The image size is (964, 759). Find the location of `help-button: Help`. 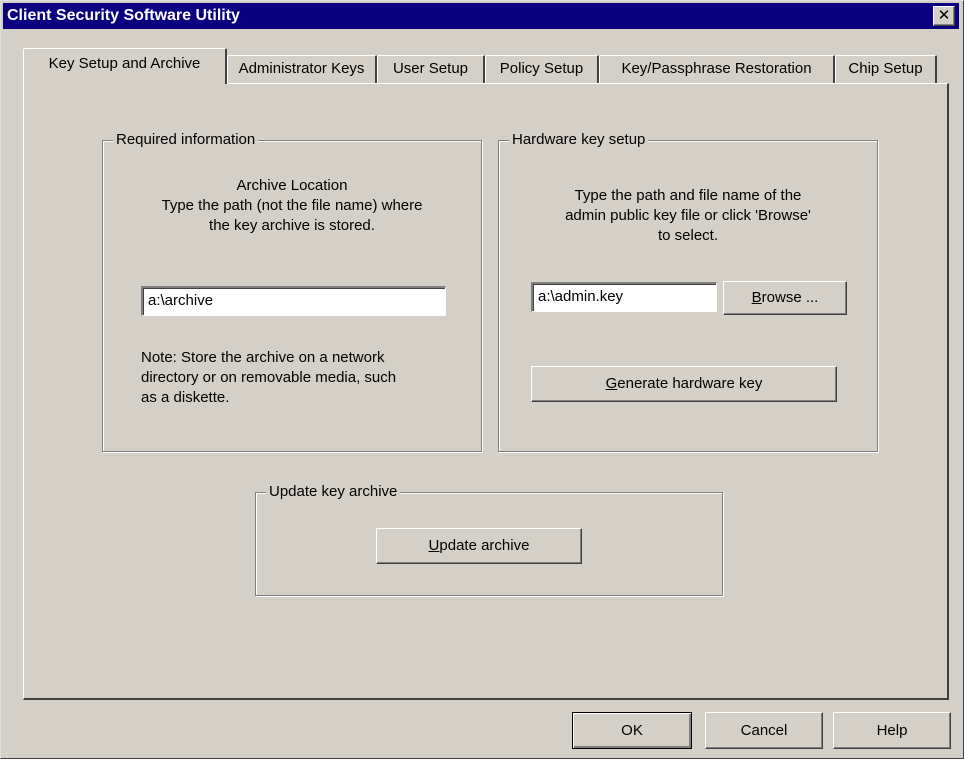

help-button: Help is located at coordinates (892, 730).